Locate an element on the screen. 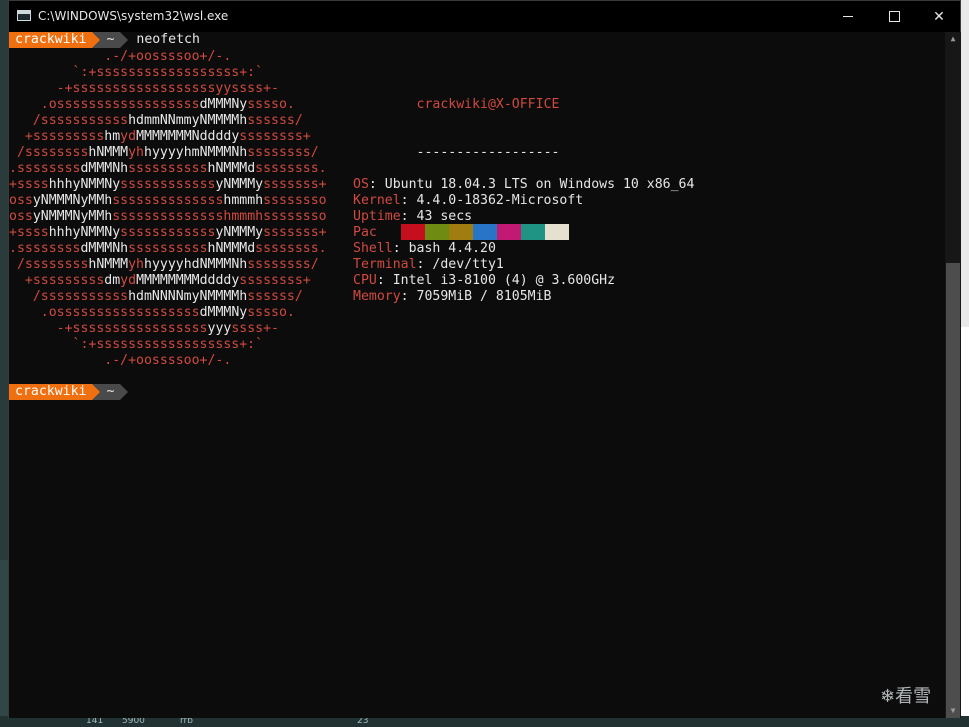 The image size is (969, 727). info-row-terminal: Terminal: /dev/tty1 is located at coordinates (428, 264).